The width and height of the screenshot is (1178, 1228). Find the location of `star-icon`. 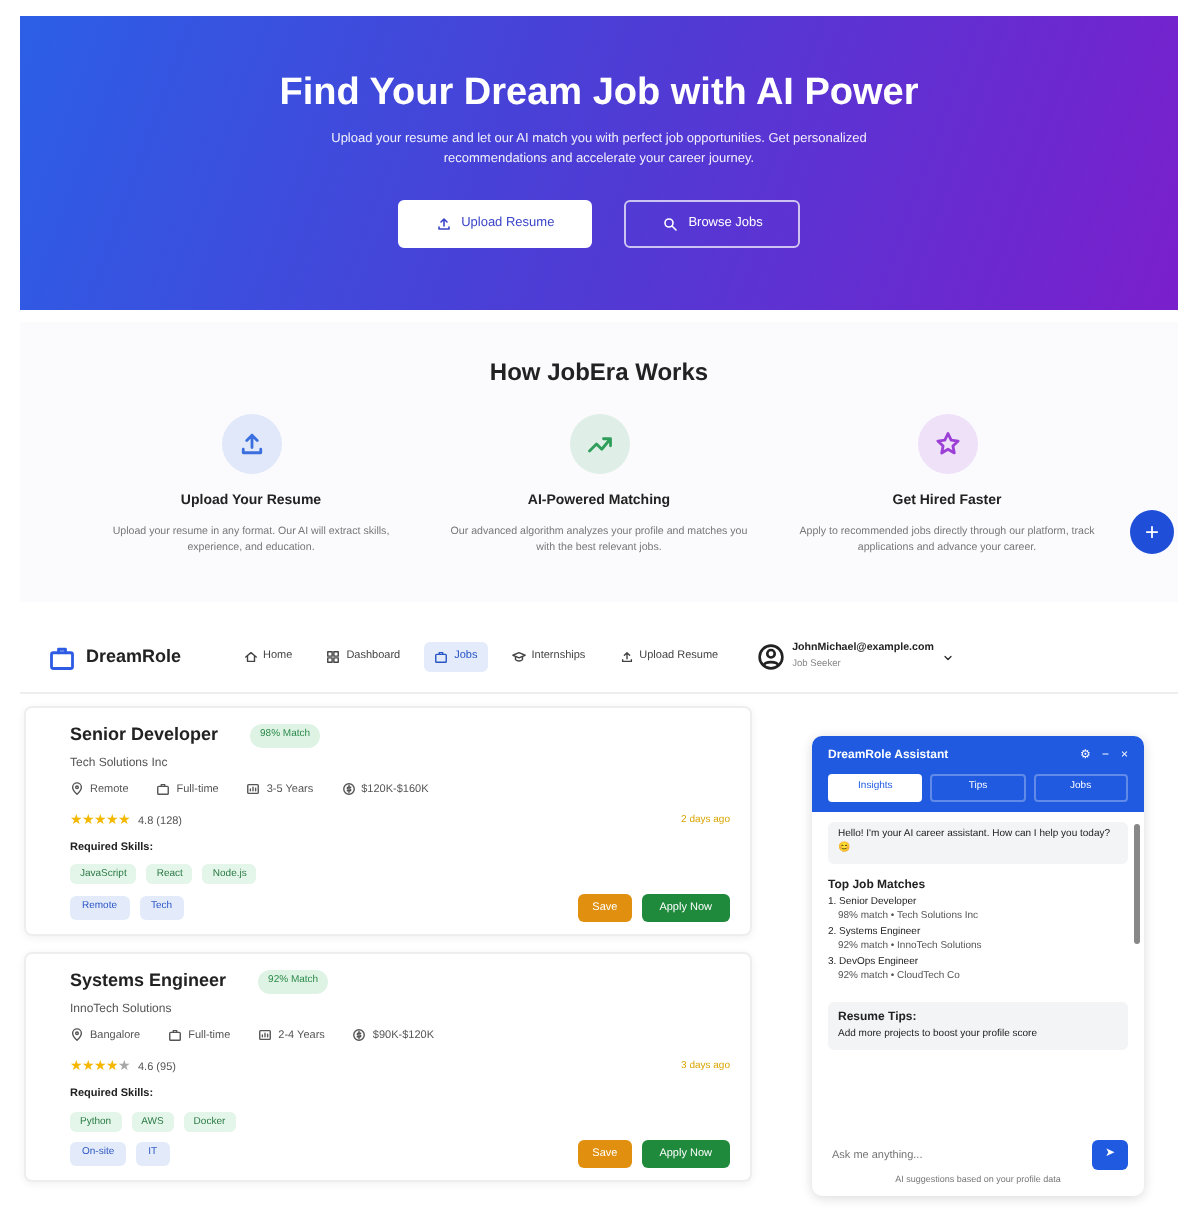

star-icon is located at coordinates (947, 444).